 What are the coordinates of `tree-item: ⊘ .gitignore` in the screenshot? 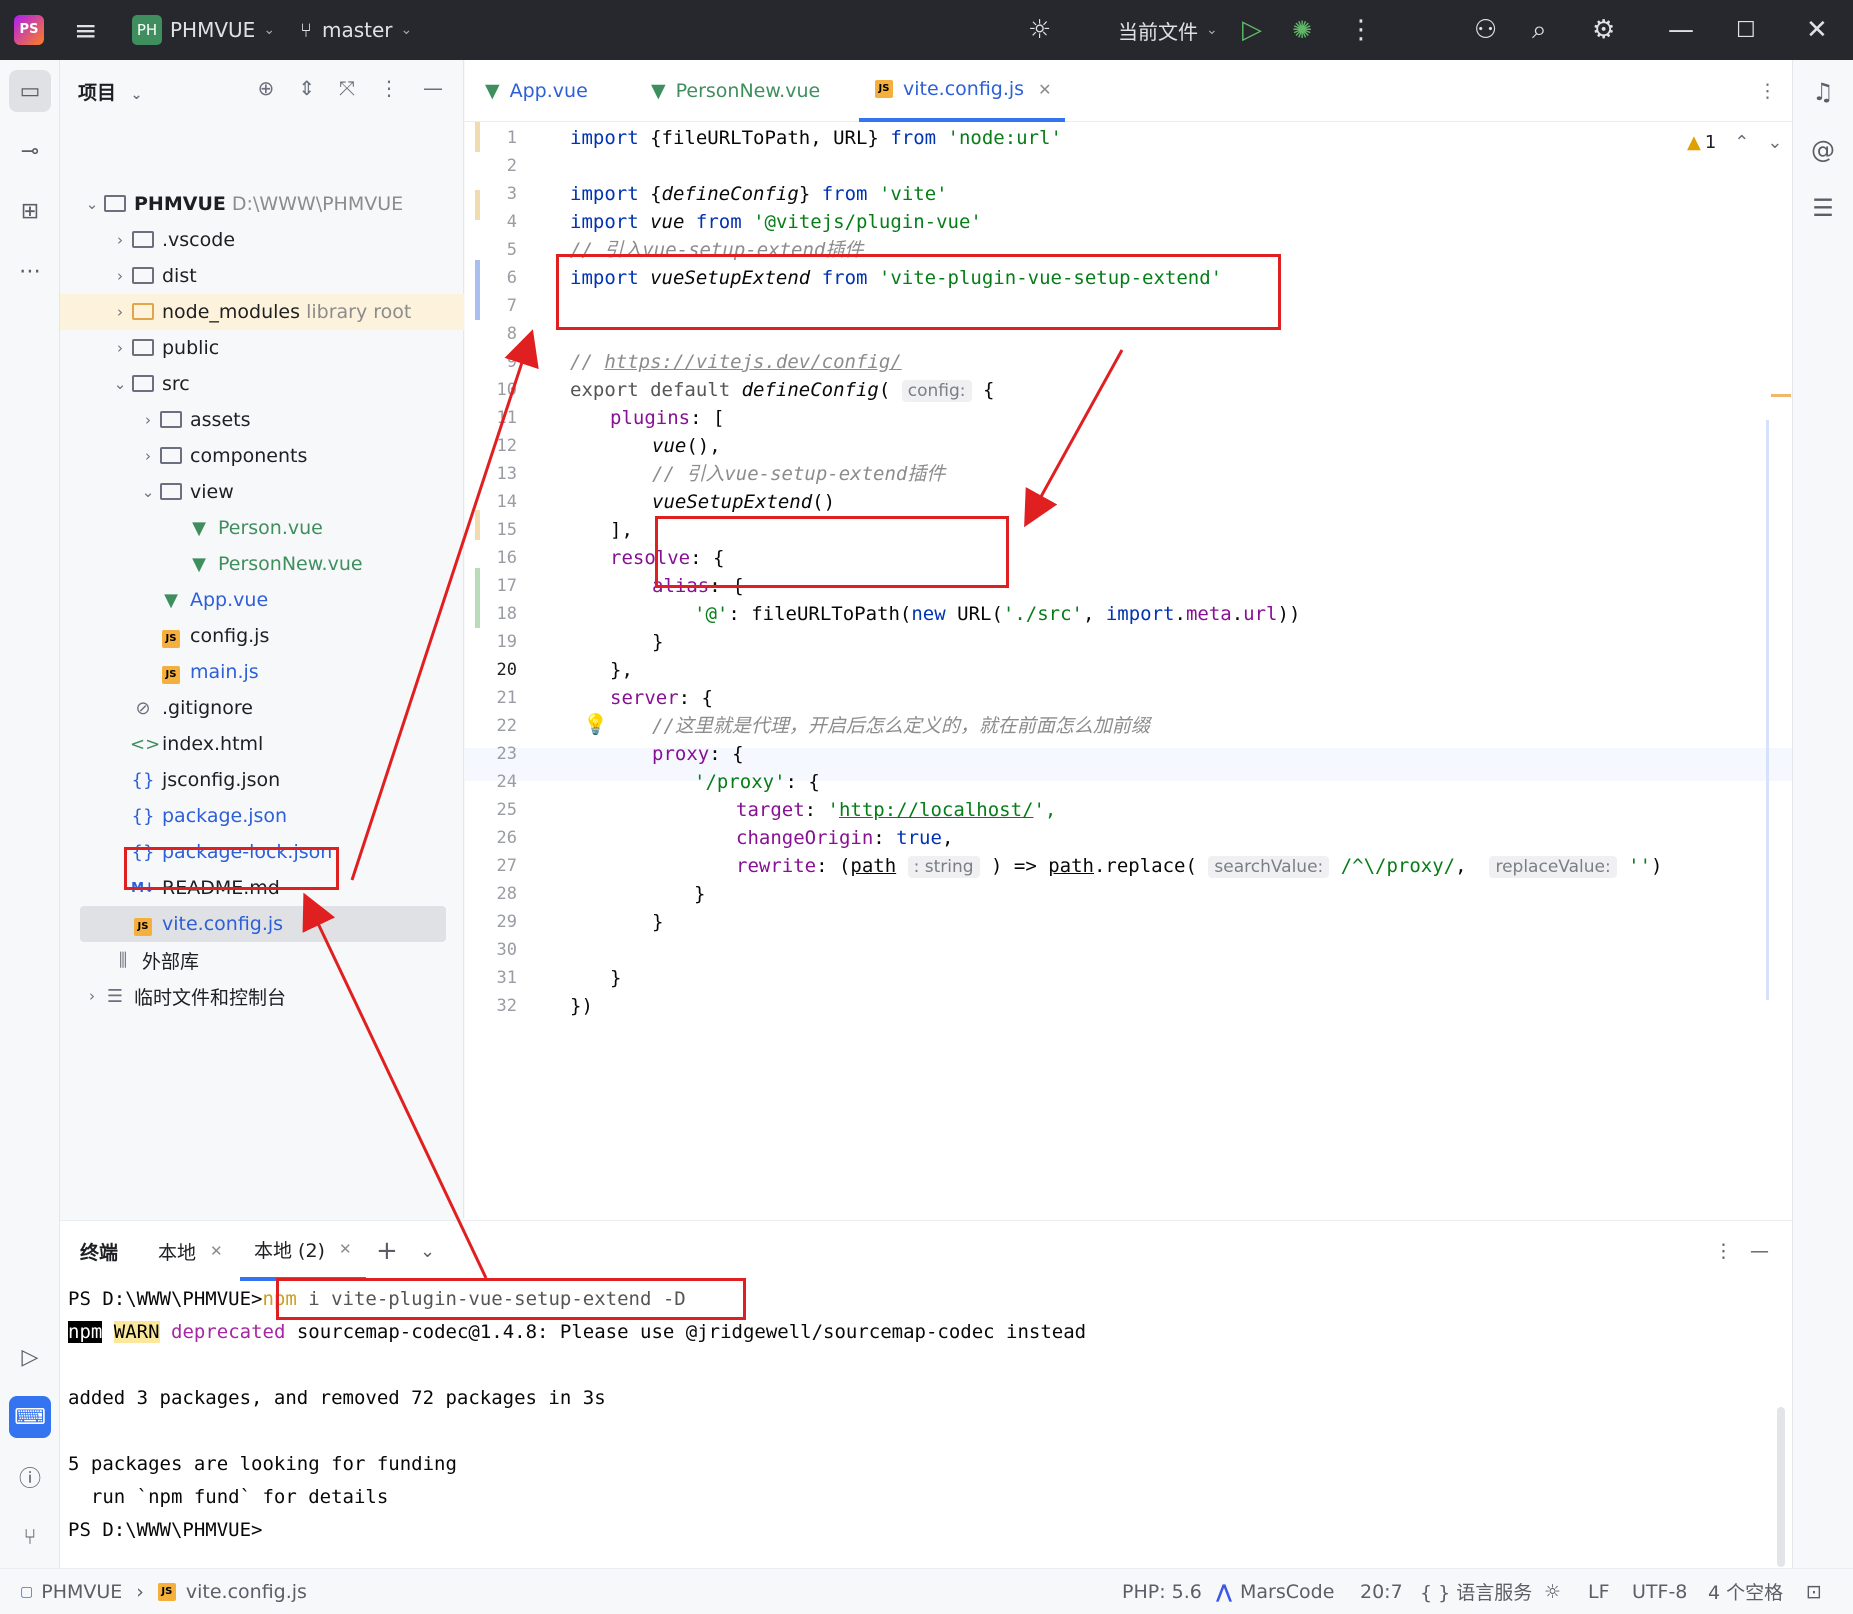 It's located at (262, 708).